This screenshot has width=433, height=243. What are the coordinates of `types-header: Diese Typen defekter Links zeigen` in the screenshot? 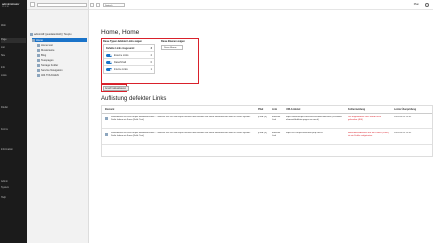 It's located at (122, 41).